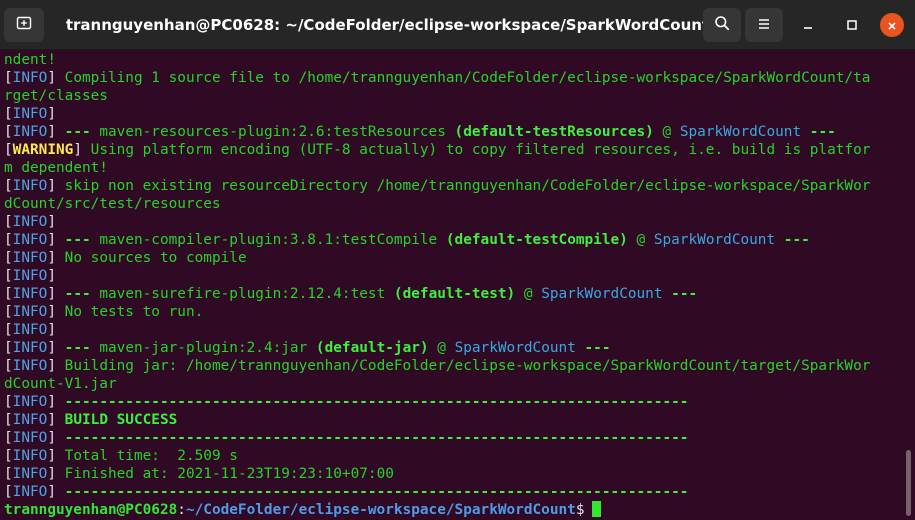 The width and height of the screenshot is (915, 520). Describe the element at coordinates (580, 510) in the screenshot. I see `prompt-symbol: $` at that location.